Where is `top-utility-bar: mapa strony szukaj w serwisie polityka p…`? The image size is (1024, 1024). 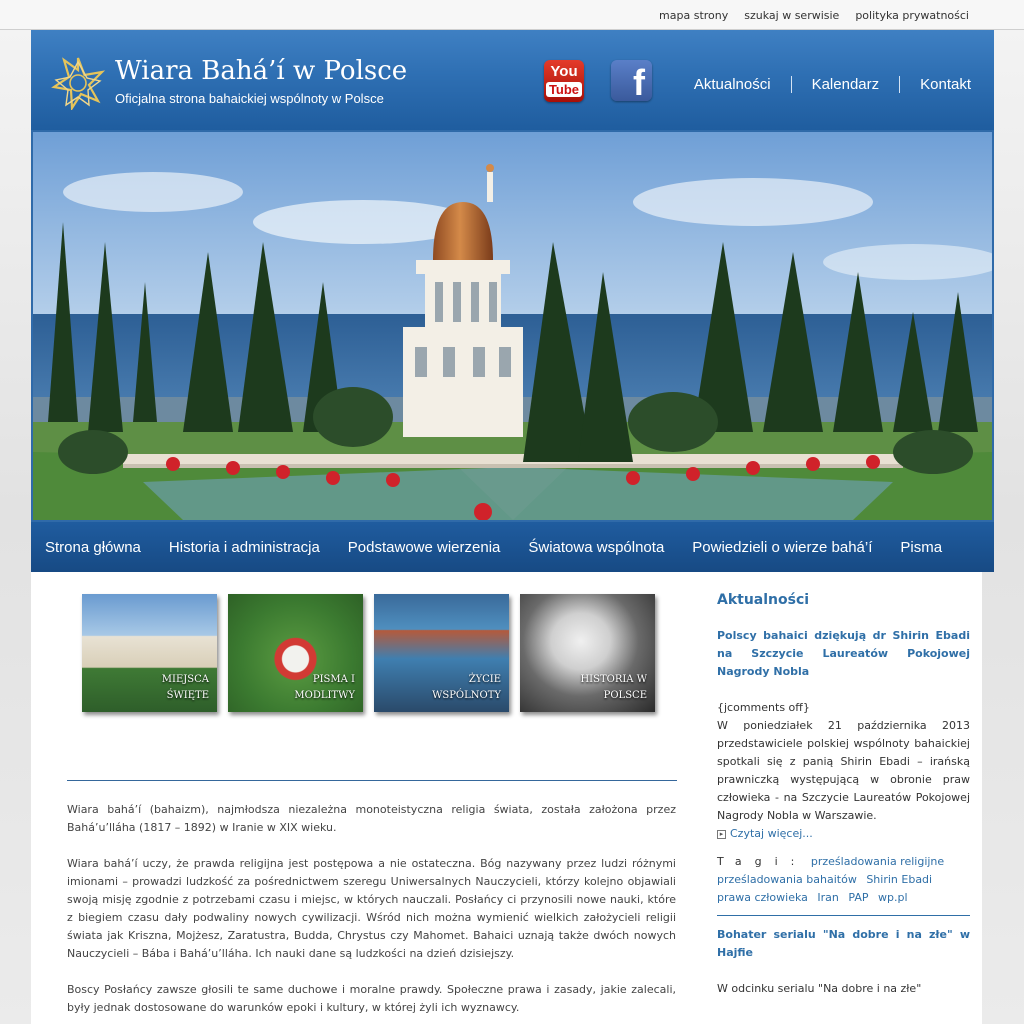
top-utility-bar: mapa strony szukaj w serwisie polityka p… is located at coordinates (512, 15).